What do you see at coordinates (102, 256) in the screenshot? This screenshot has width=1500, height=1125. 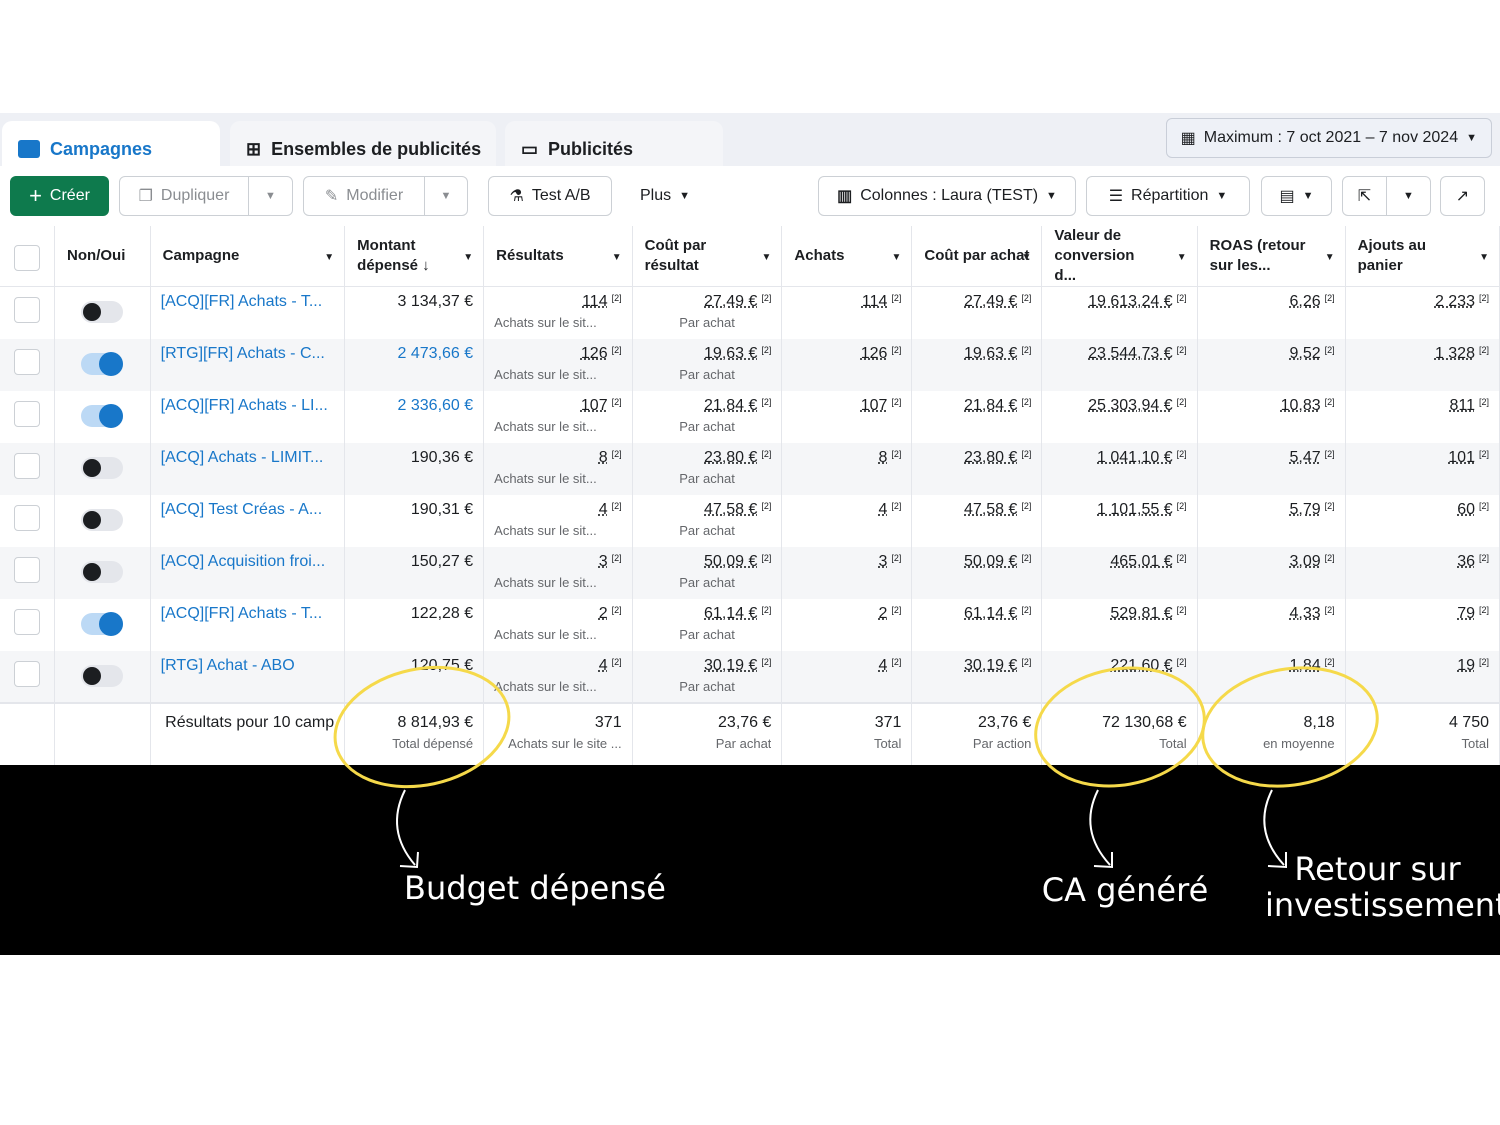 I see `column-header-toggle: Non/Oui` at bounding box center [102, 256].